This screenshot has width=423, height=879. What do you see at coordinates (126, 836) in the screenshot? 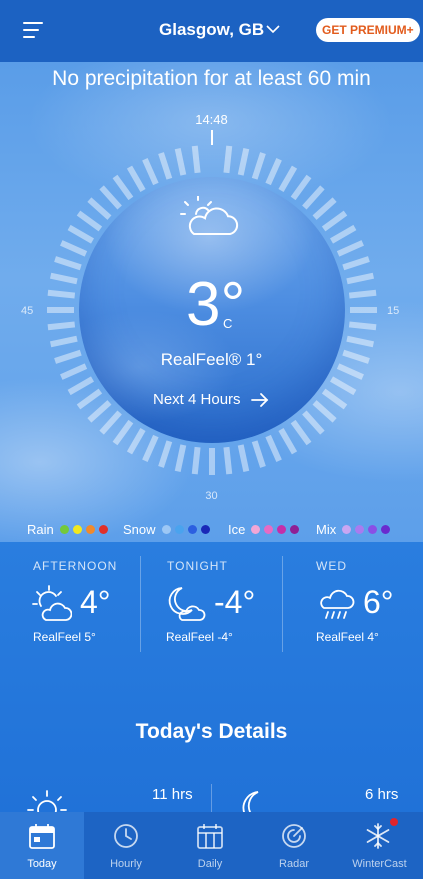
I see `clock-icon` at bounding box center [126, 836].